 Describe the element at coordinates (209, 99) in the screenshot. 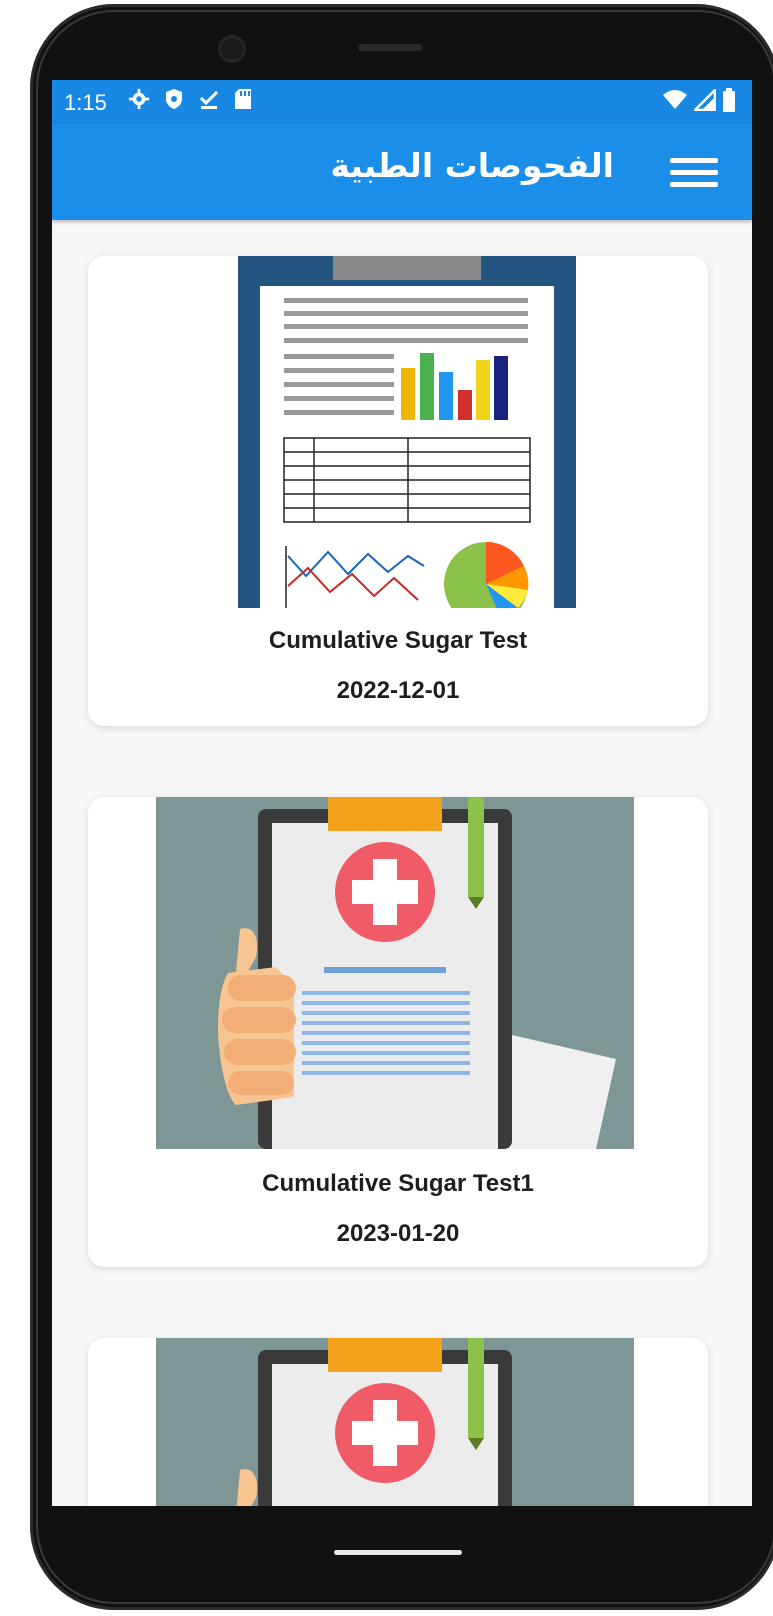

I see `download-done-icon` at that location.